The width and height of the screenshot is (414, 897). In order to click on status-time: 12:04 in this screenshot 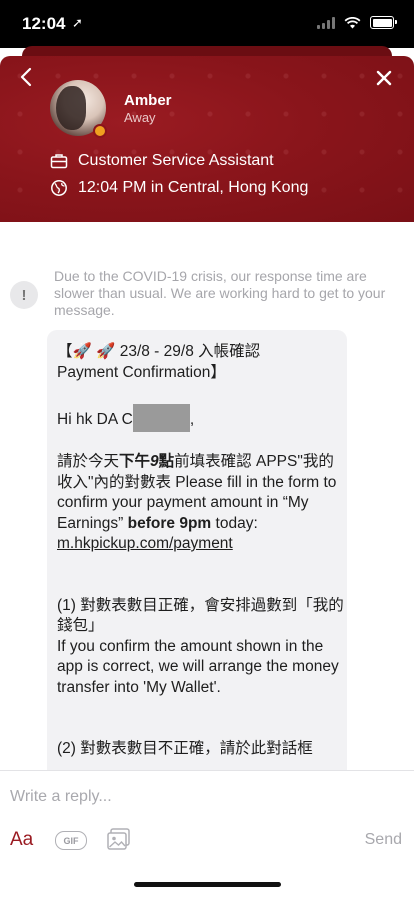, I will do `click(44, 23)`.